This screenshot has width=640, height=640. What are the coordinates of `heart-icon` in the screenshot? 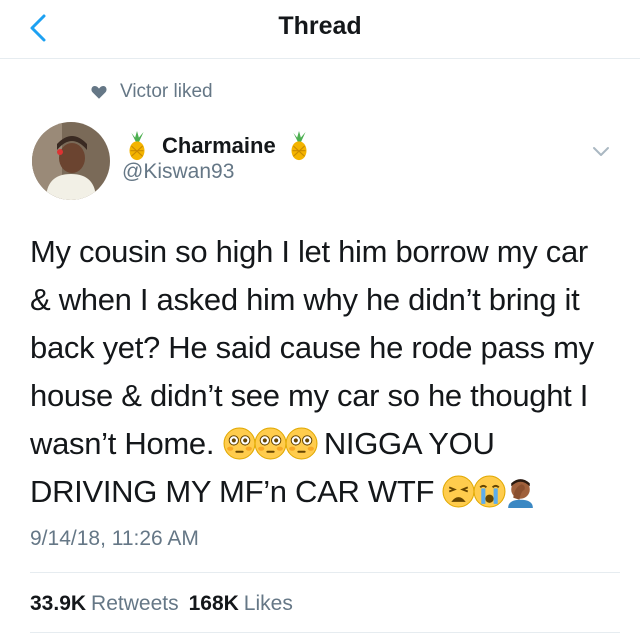 It's located at (99, 92).